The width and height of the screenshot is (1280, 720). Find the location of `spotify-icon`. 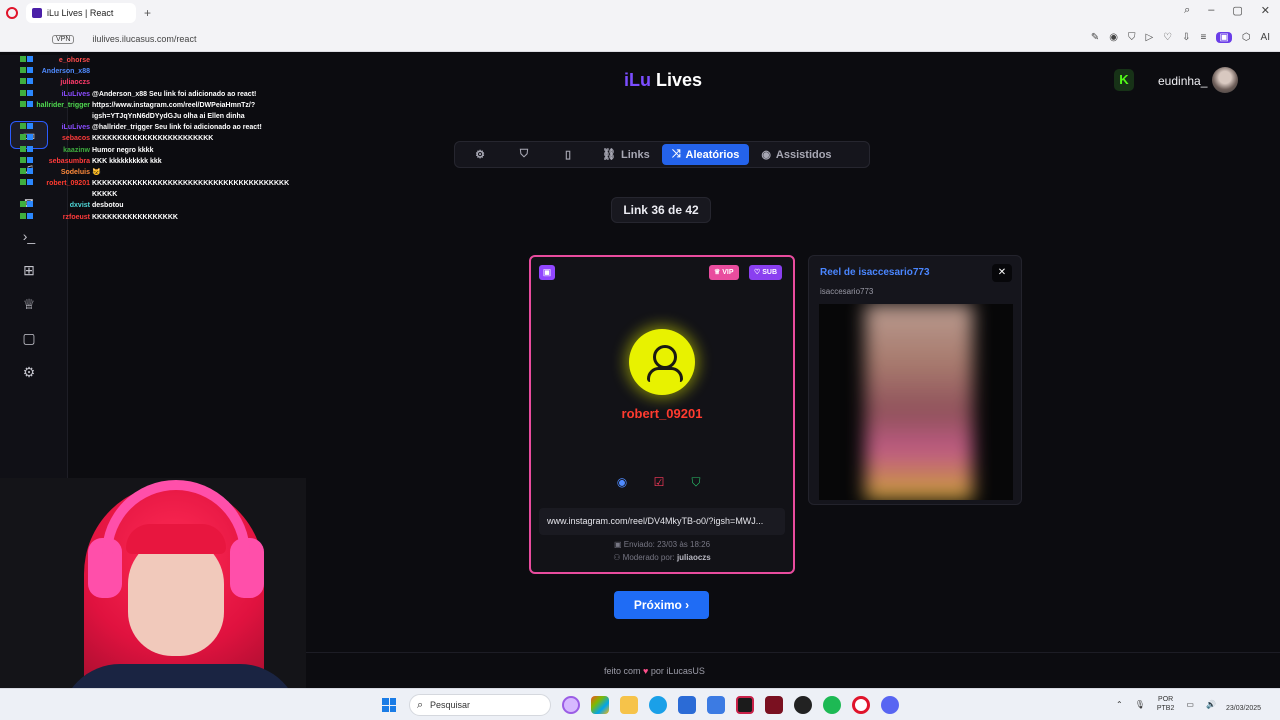

spotify-icon is located at coordinates (832, 705).